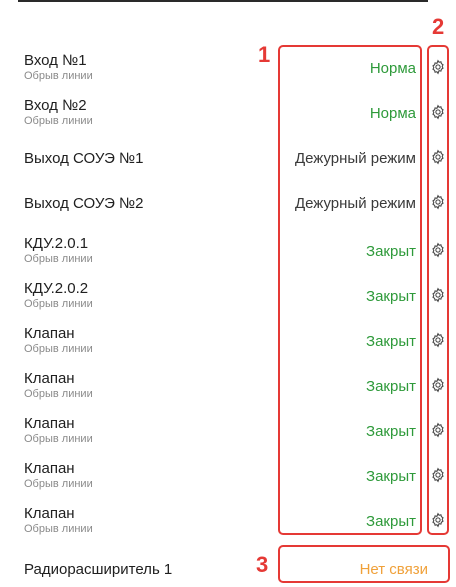  What do you see at coordinates (56, 288) in the screenshot?
I see `device-name: КДУ.2.0.2` at bounding box center [56, 288].